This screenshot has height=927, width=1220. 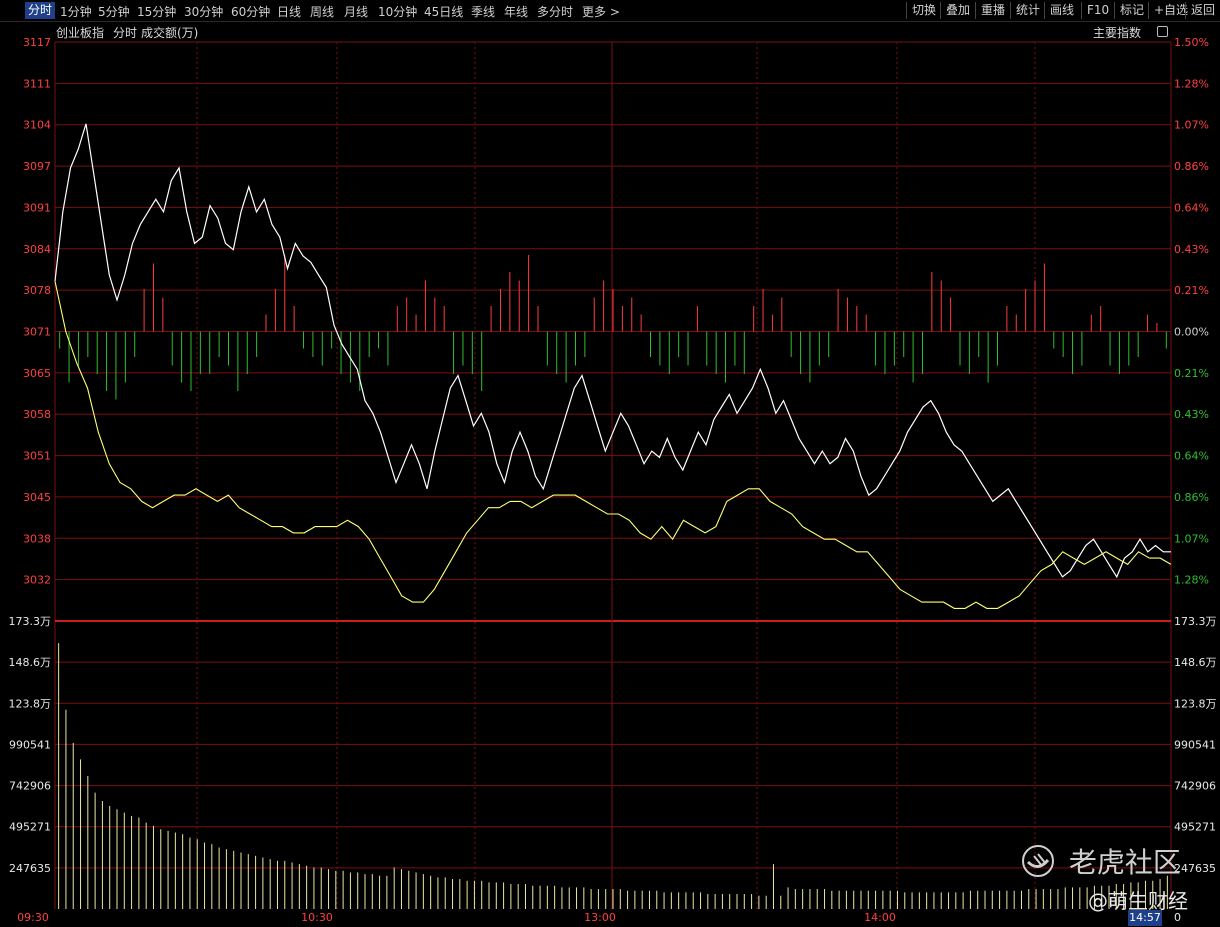 What do you see at coordinates (1191, 42) in the screenshot?
I see `percent-tick-label: 1.50%` at bounding box center [1191, 42].